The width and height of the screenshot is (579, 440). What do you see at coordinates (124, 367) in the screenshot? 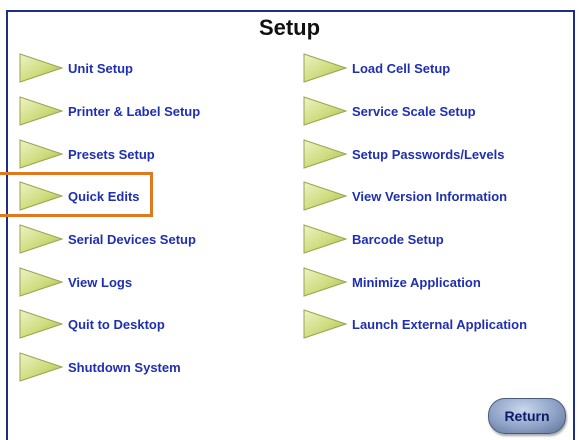
I see `menu-item-label: Shutdown System` at bounding box center [124, 367].